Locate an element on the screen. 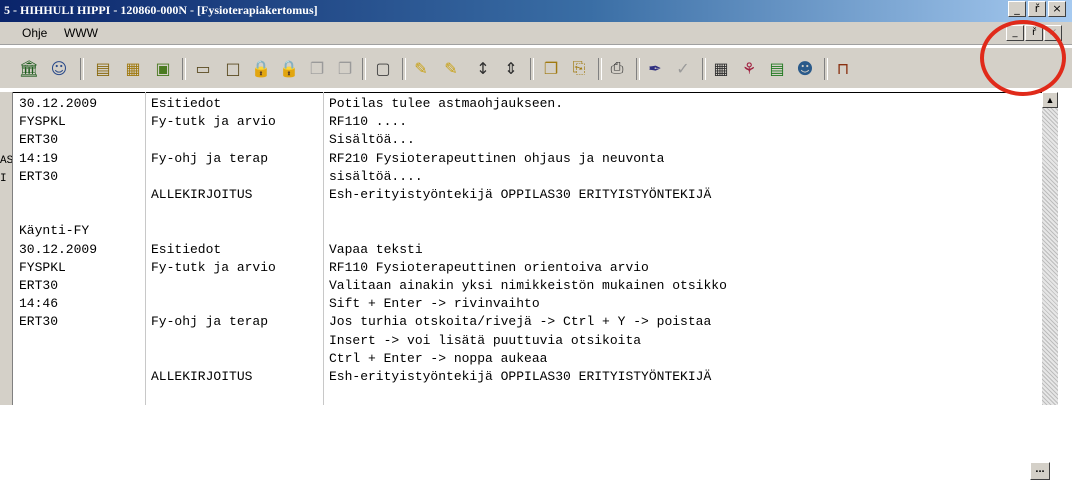 This screenshot has width=1072, height=480. clipboard-icon: ⎘ is located at coordinates (579, 68).